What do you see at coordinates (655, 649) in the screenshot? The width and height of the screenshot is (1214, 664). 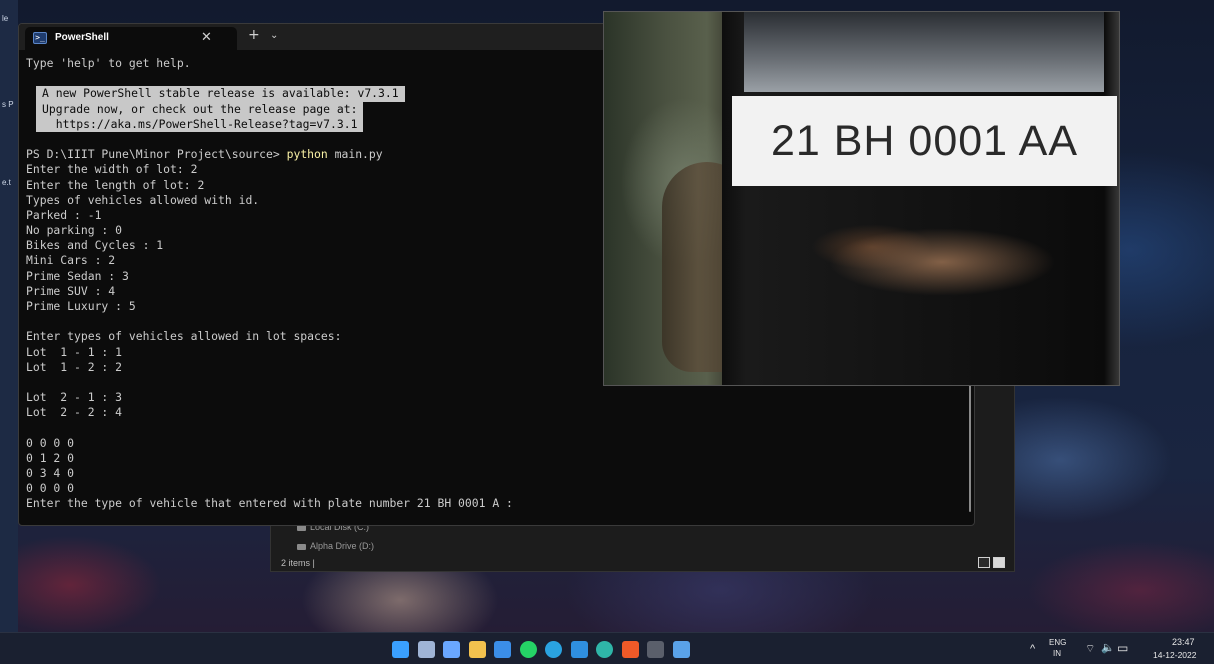 I see `terminal-icon` at bounding box center [655, 649].